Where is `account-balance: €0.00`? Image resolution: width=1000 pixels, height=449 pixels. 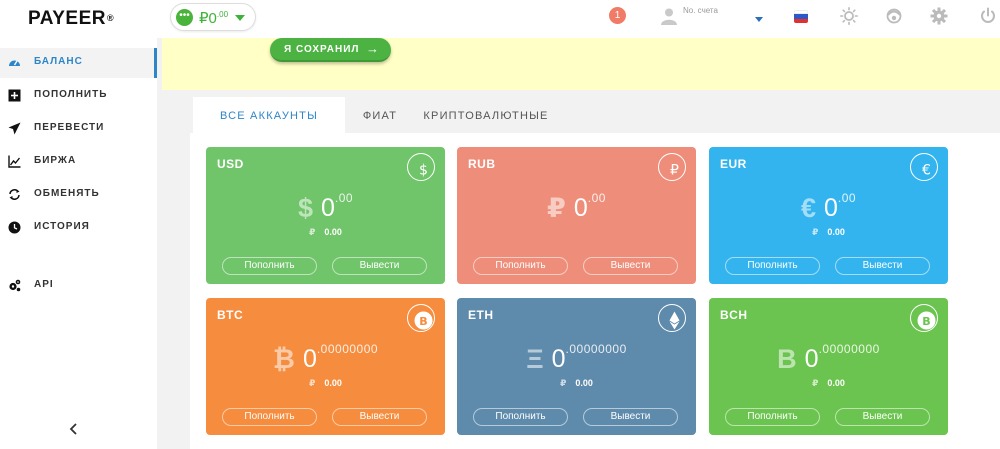
account-balance: €0.00 is located at coordinates (828, 207).